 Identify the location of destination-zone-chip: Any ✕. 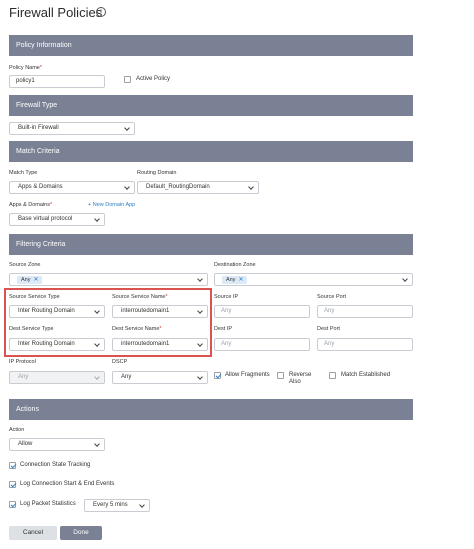
(234, 280).